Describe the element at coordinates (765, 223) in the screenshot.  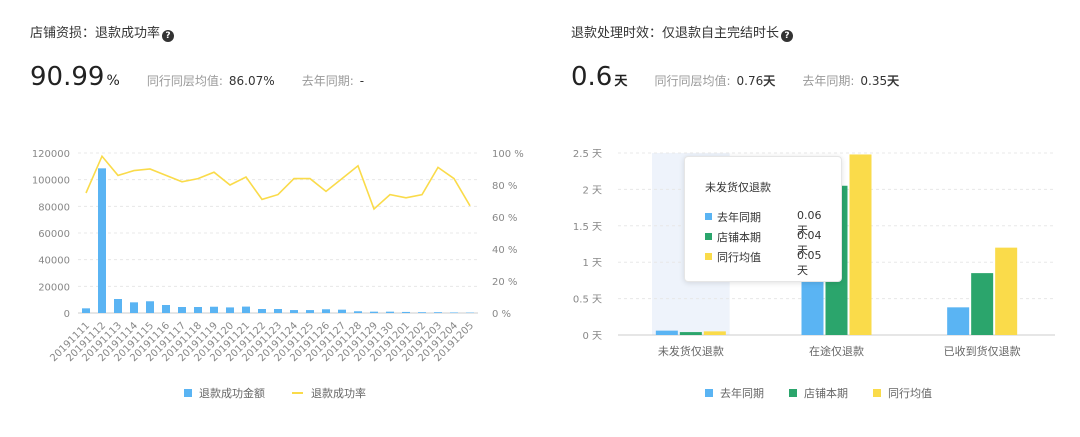
I see `tooltip-row: 去年同期 0.06天` at that location.